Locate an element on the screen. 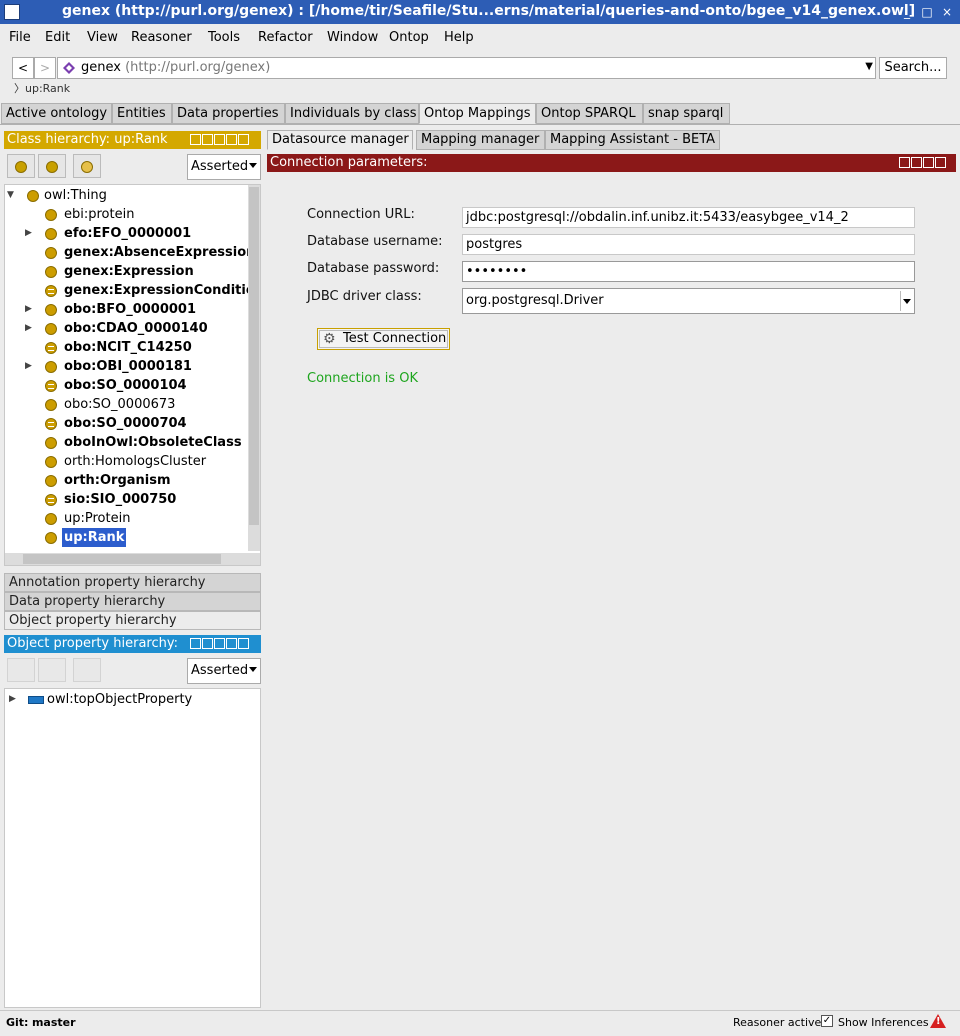  connection-parameters-header: Connection parameters: is located at coordinates (611, 163).